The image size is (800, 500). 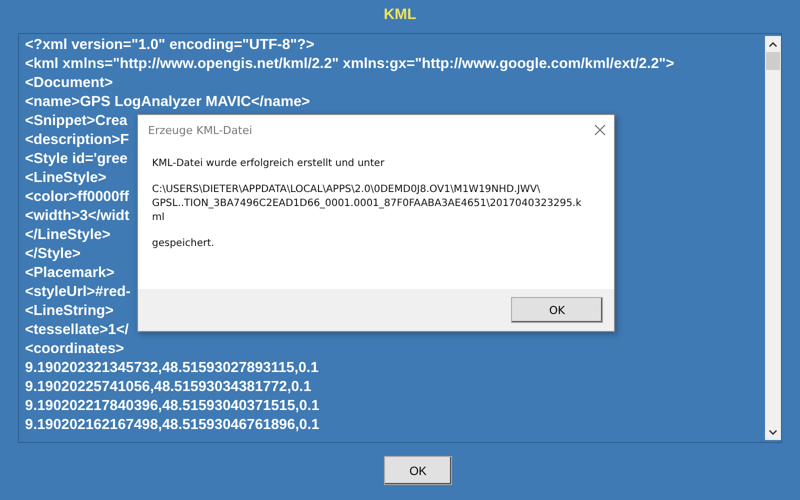 I want to click on ok-button: OK, so click(x=418, y=470).